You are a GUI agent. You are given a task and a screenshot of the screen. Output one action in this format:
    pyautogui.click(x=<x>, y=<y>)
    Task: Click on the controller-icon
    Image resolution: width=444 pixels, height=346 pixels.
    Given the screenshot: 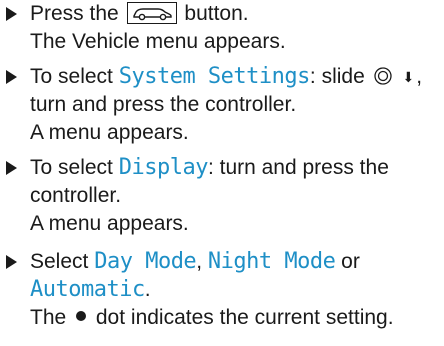 What is the action you would take?
    pyautogui.click(x=382, y=76)
    